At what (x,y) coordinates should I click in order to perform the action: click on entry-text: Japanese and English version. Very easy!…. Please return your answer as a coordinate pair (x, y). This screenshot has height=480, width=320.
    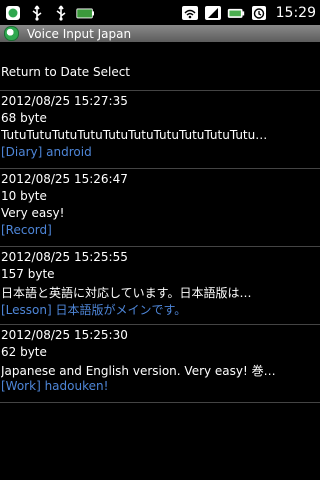
    Looking at the image, I should click on (138, 371).